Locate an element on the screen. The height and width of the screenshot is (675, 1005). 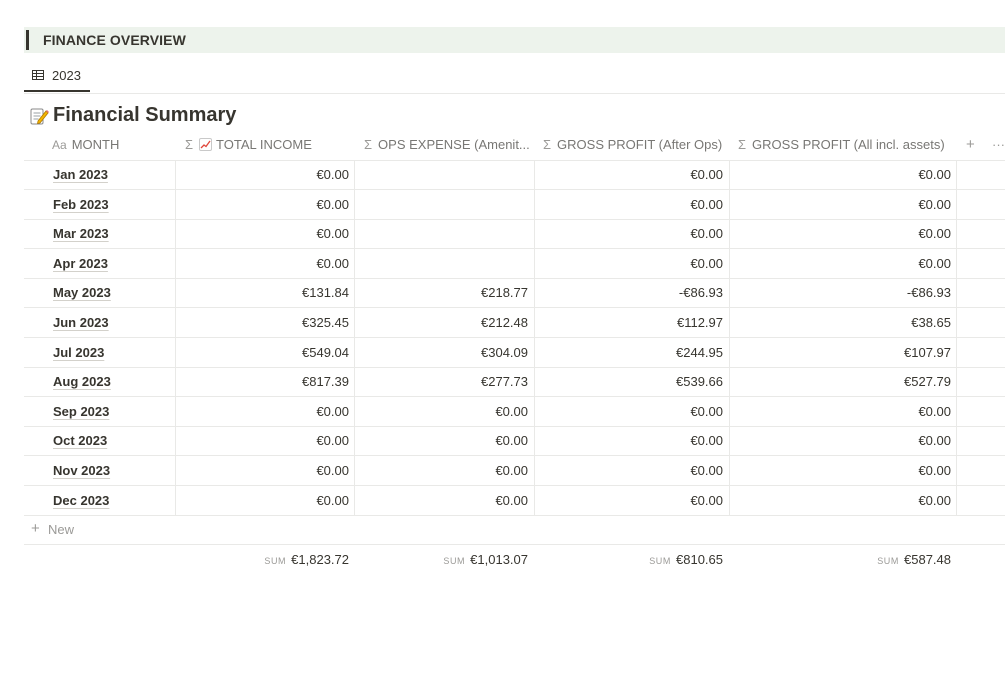
cell-ops-expense: €218.77 is located at coordinates (504, 292).